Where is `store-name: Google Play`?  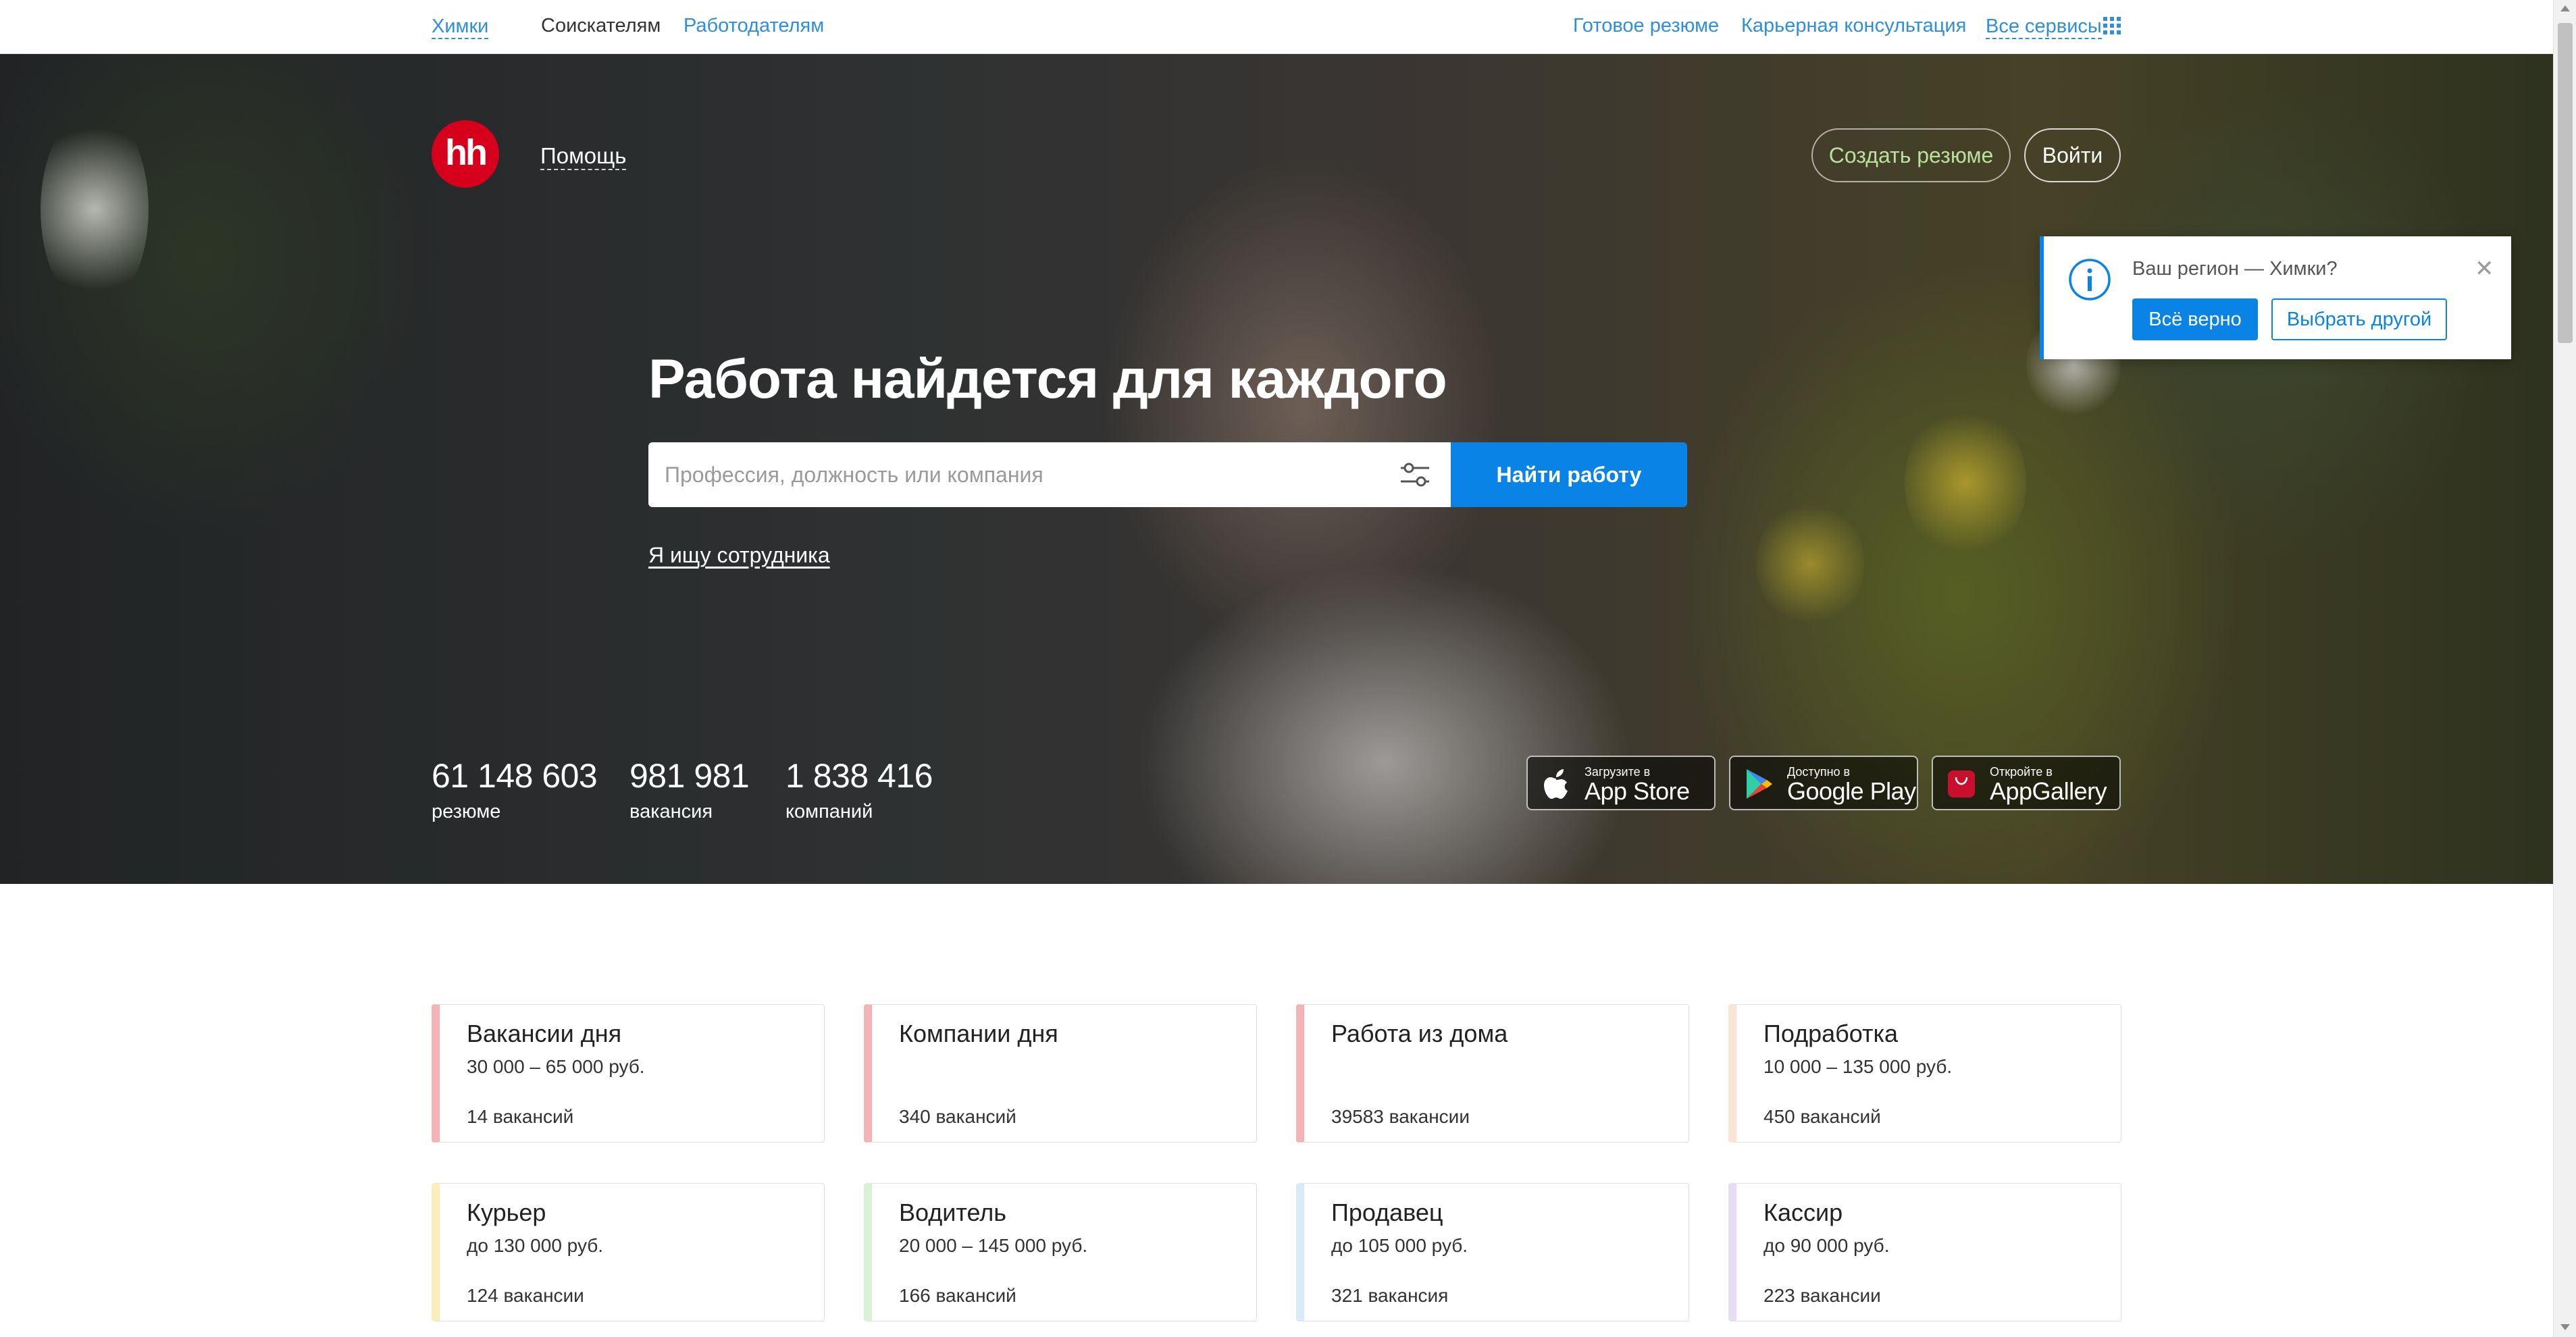 store-name: Google Play is located at coordinates (1851, 791).